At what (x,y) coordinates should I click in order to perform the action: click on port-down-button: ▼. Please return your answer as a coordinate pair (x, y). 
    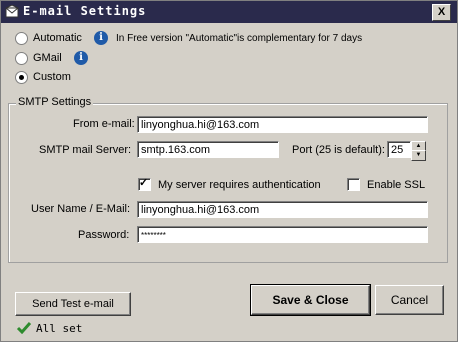
    Looking at the image, I should click on (418, 155).